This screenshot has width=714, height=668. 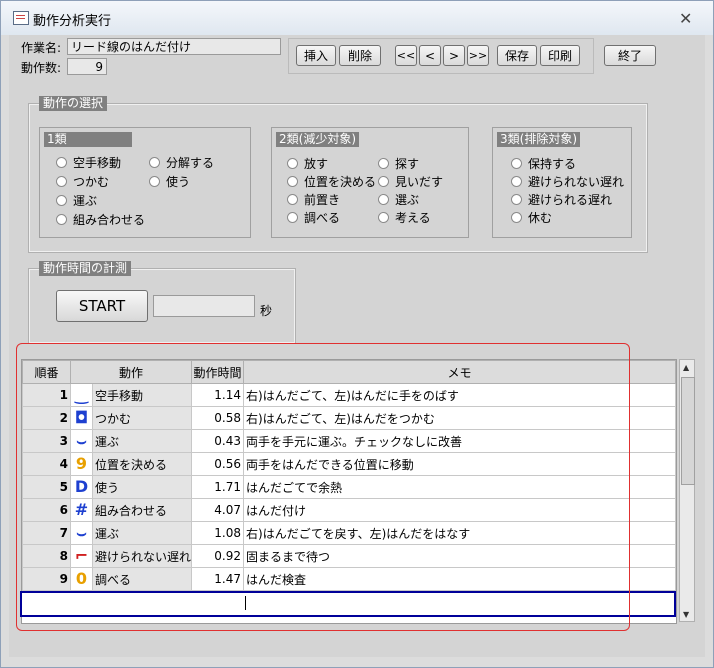 I want to click on elapsed-time-field, so click(x=204, y=306).